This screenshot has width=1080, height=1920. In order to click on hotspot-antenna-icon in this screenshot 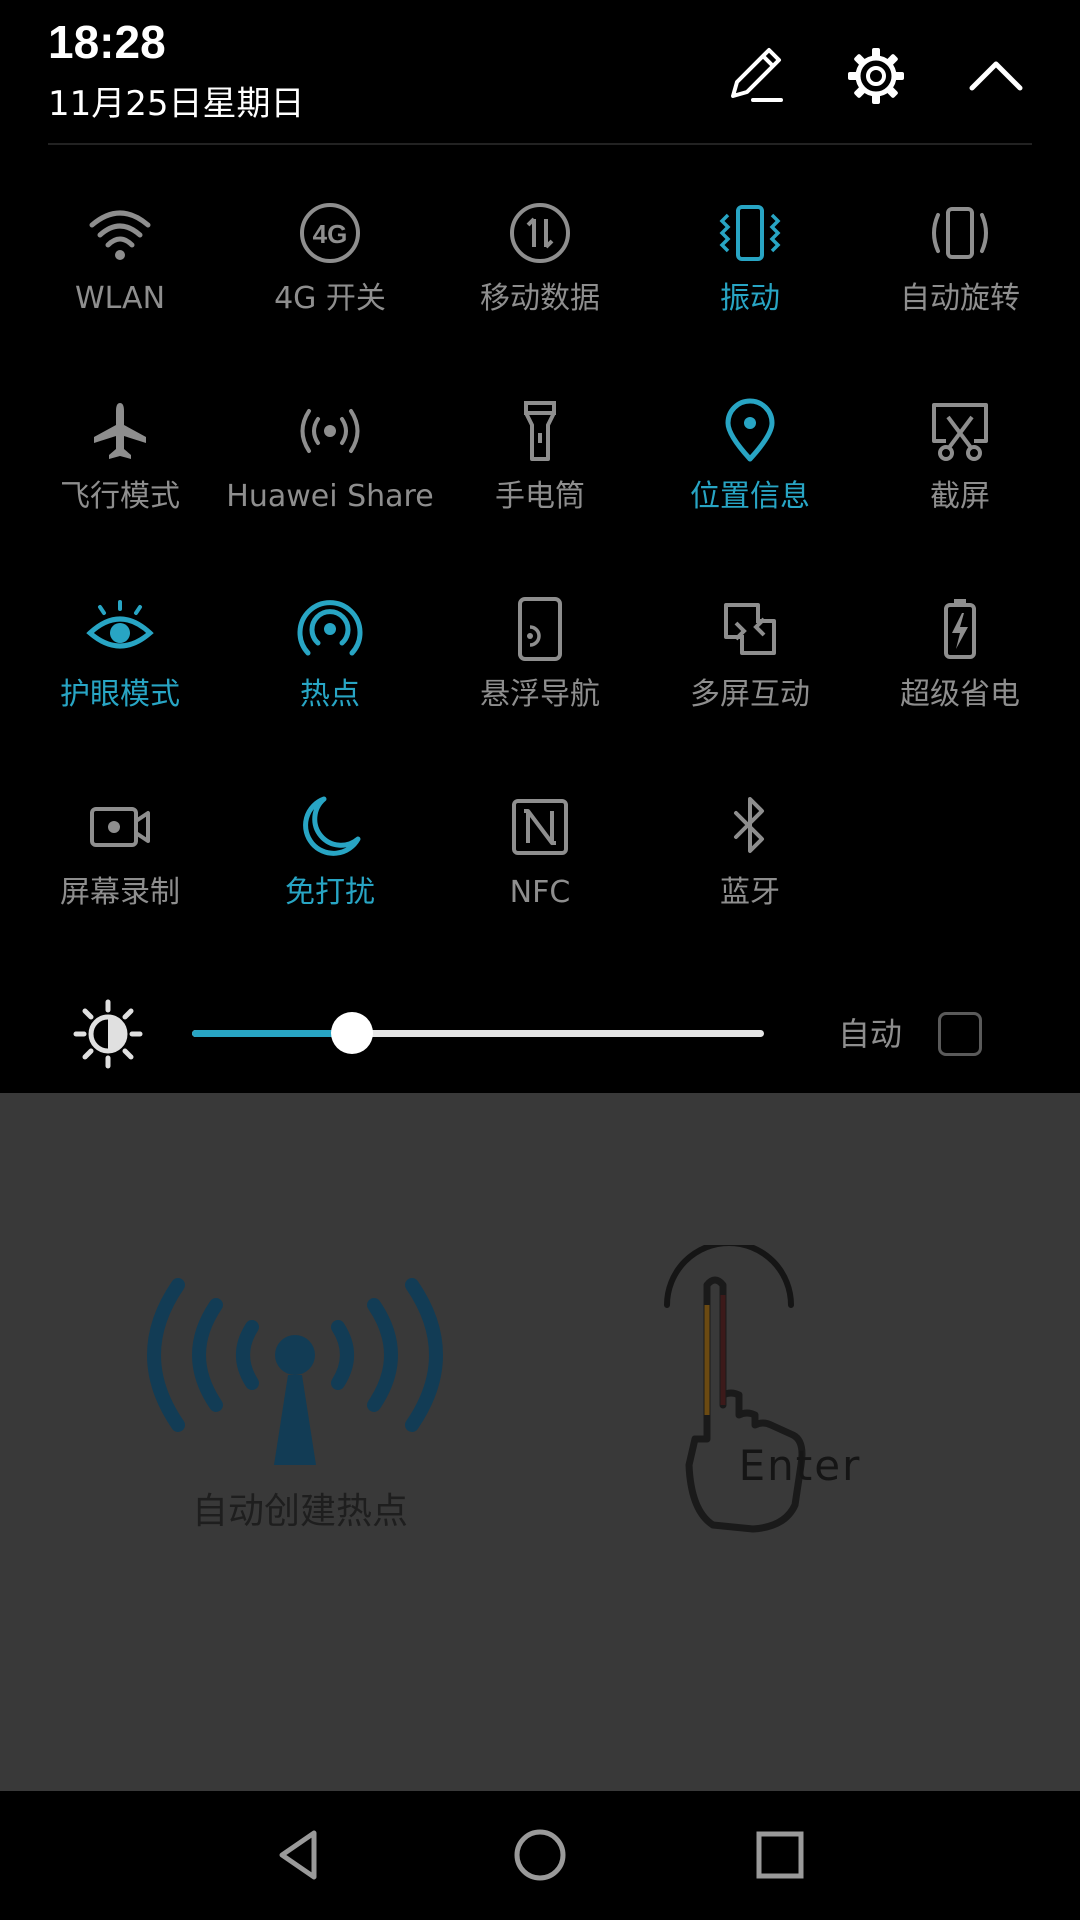, I will do `click(295, 1375)`.